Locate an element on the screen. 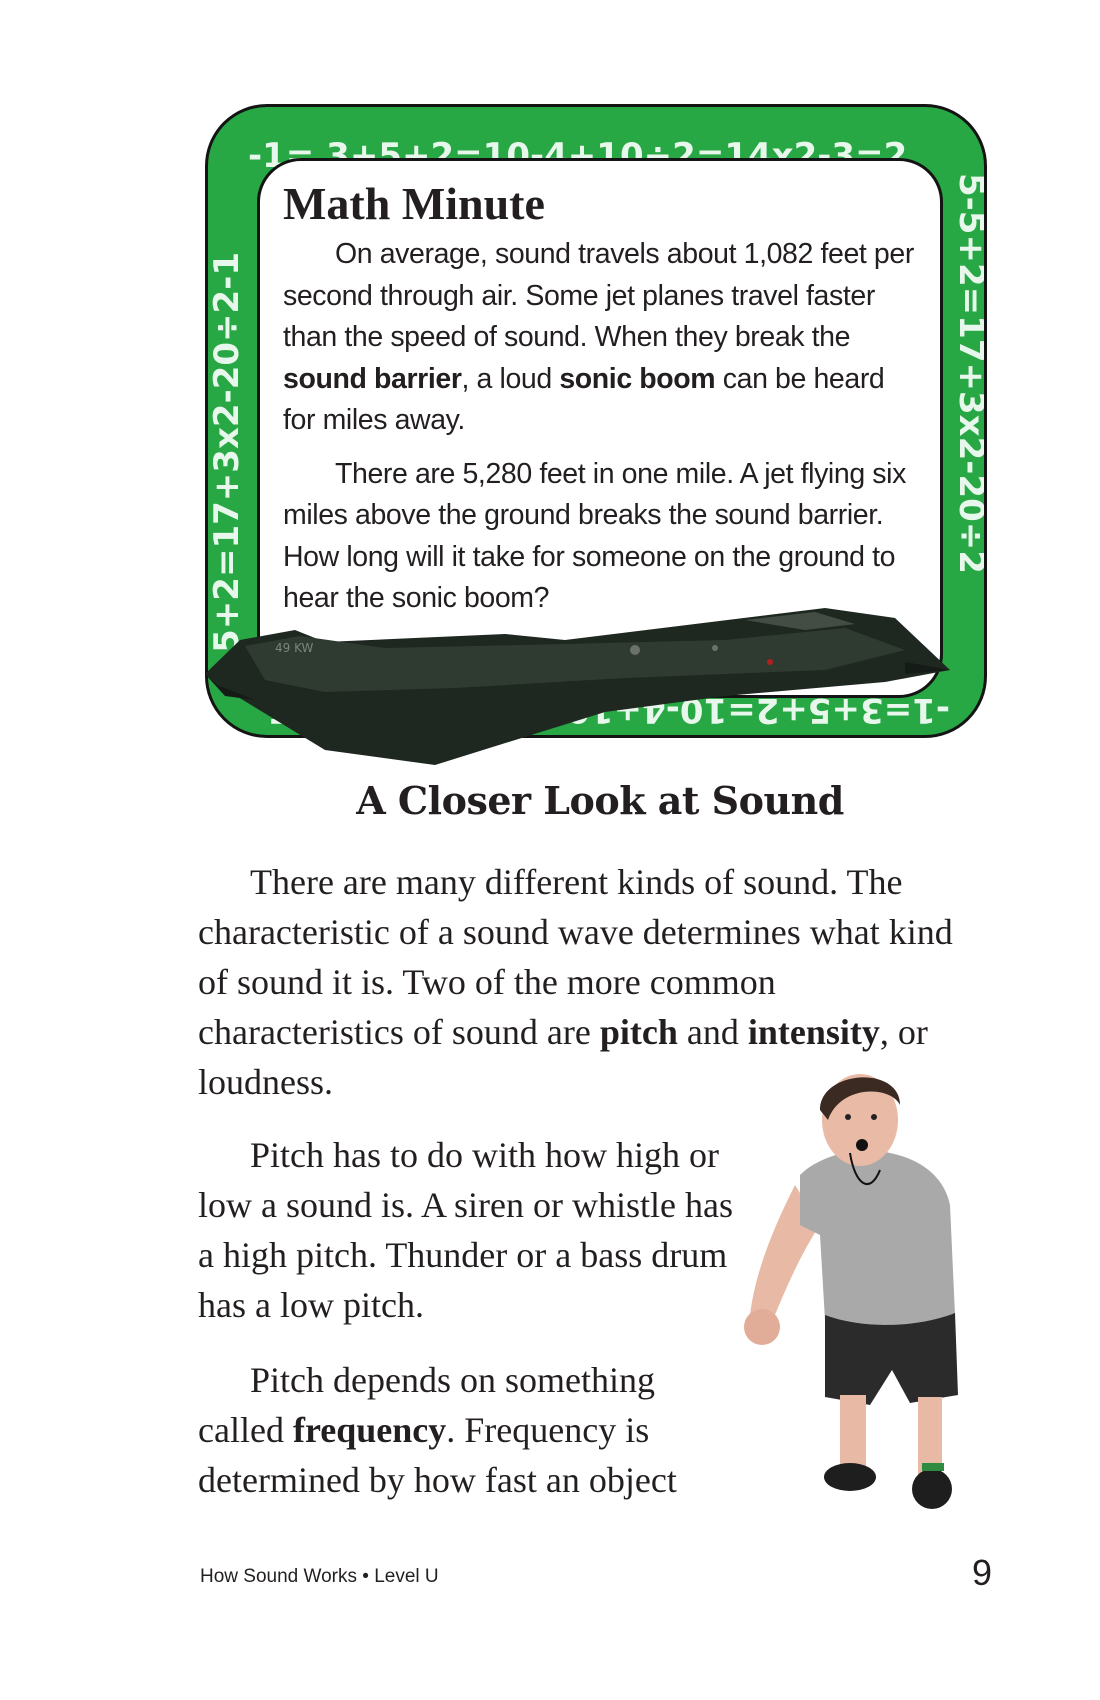 This screenshot has width=1100, height=1700. term-frequency: frequency is located at coordinates (369, 1430).